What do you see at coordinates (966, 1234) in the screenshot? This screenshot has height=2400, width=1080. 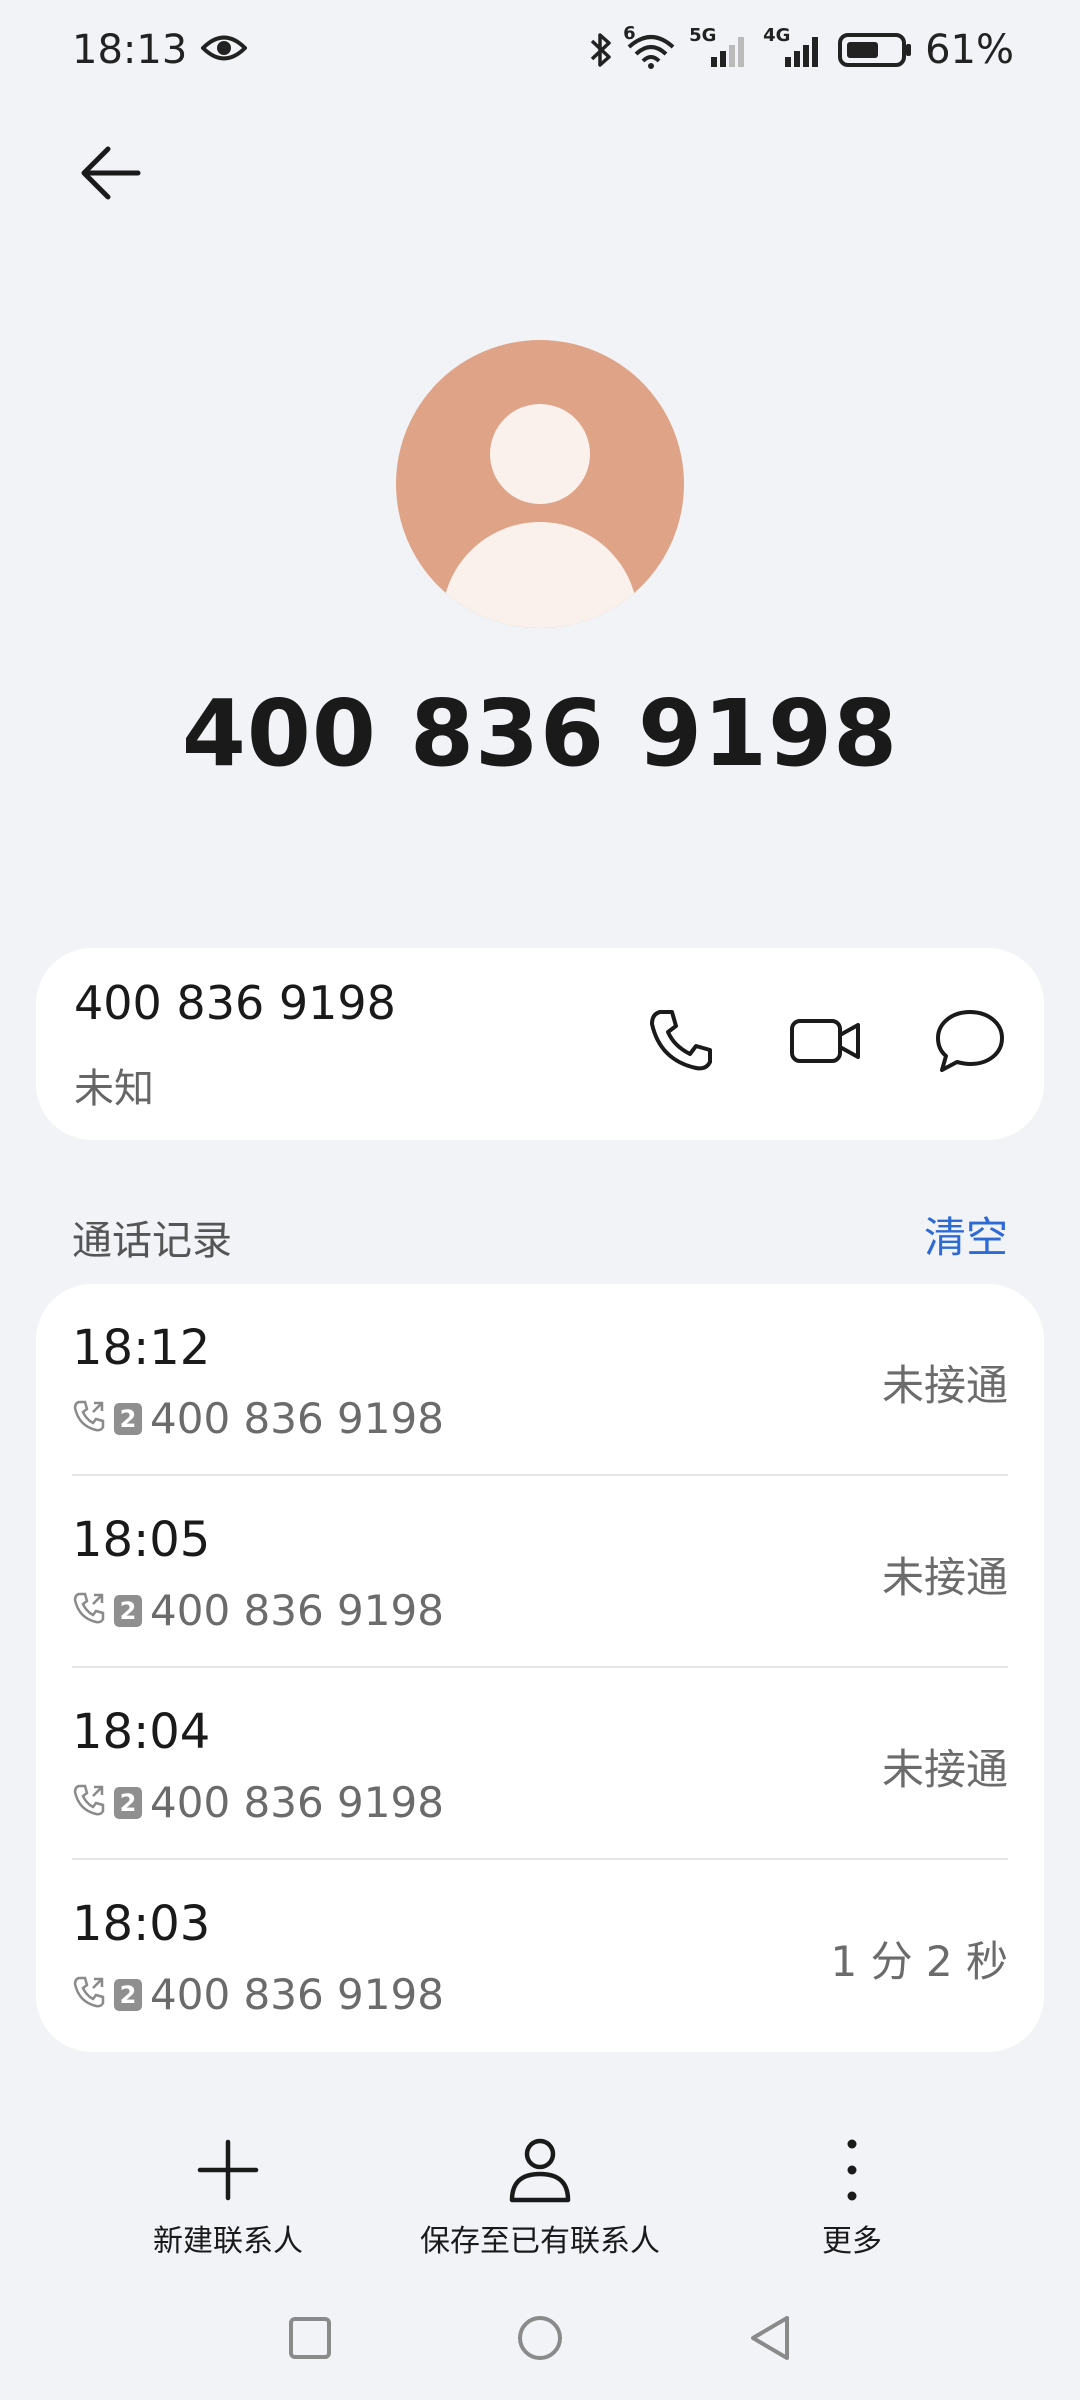 I see `clear-call-log-button: 清空` at bounding box center [966, 1234].